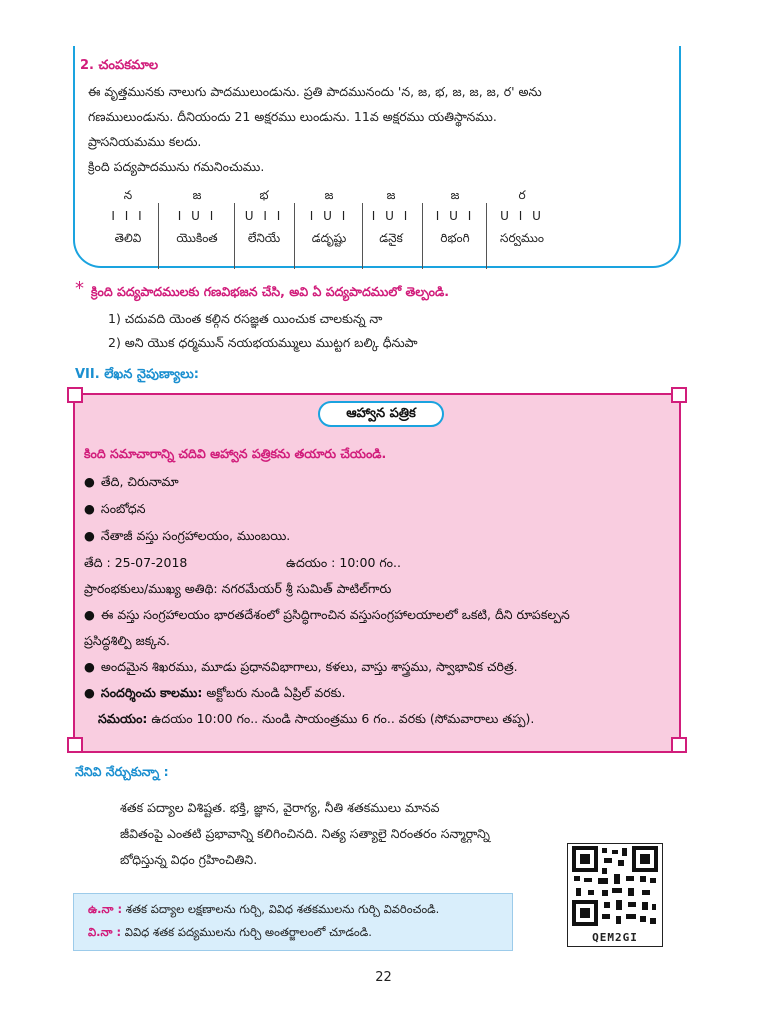  Describe the element at coordinates (522, 195) in the screenshot. I see `gana-name: ర` at that location.